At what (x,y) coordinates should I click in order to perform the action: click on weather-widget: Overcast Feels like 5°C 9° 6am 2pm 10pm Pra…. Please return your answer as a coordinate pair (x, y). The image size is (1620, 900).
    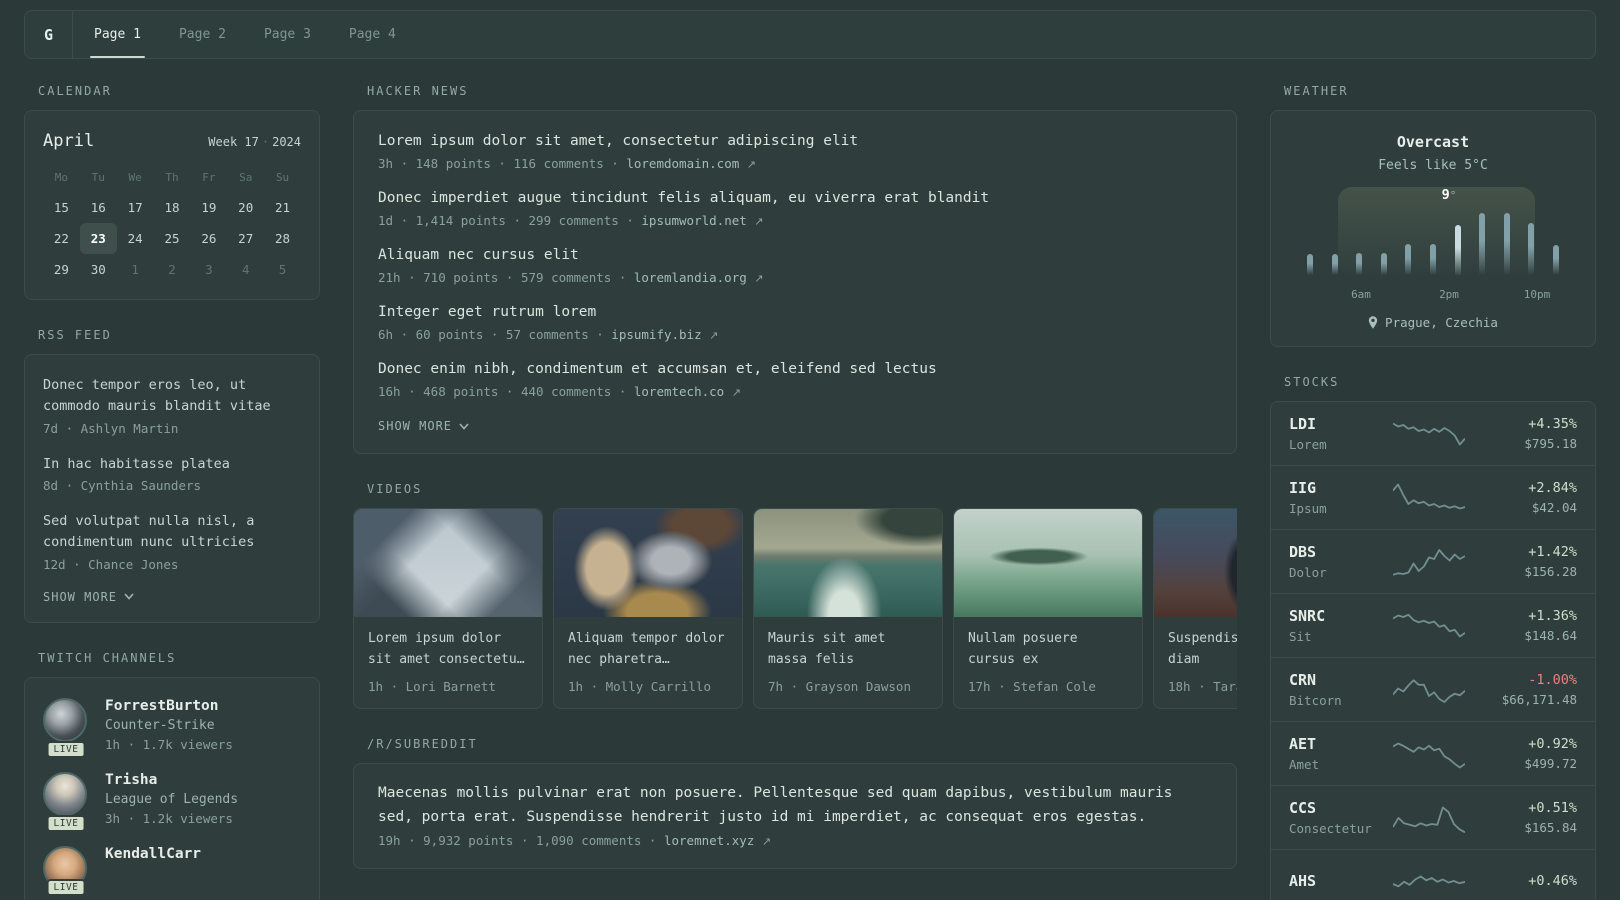
    Looking at the image, I should click on (1433, 228).